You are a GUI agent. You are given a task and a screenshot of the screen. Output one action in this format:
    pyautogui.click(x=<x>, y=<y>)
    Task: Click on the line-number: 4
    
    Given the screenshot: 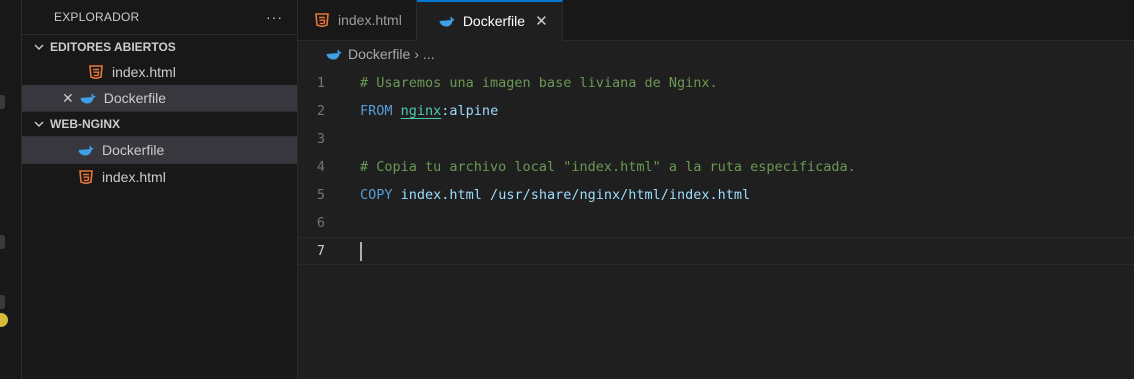 What is the action you would take?
    pyautogui.click(x=320, y=167)
    